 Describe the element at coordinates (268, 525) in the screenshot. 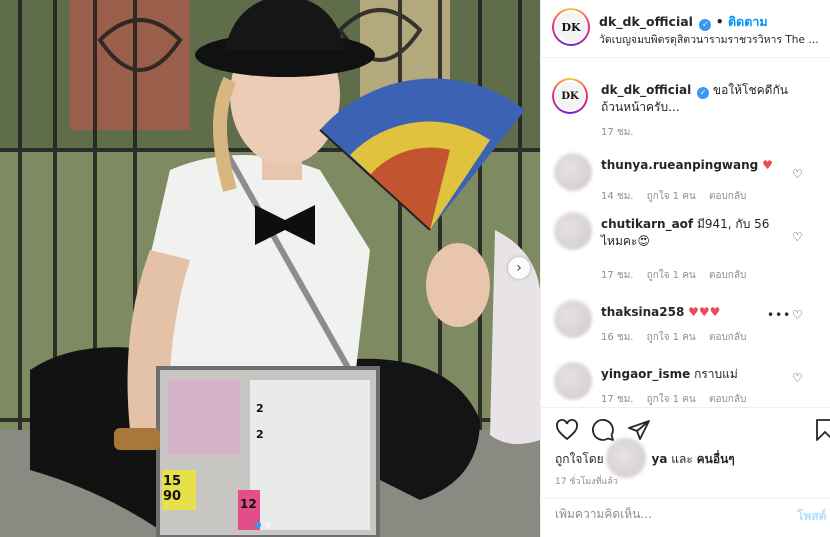

I see `carousel-dot` at that location.